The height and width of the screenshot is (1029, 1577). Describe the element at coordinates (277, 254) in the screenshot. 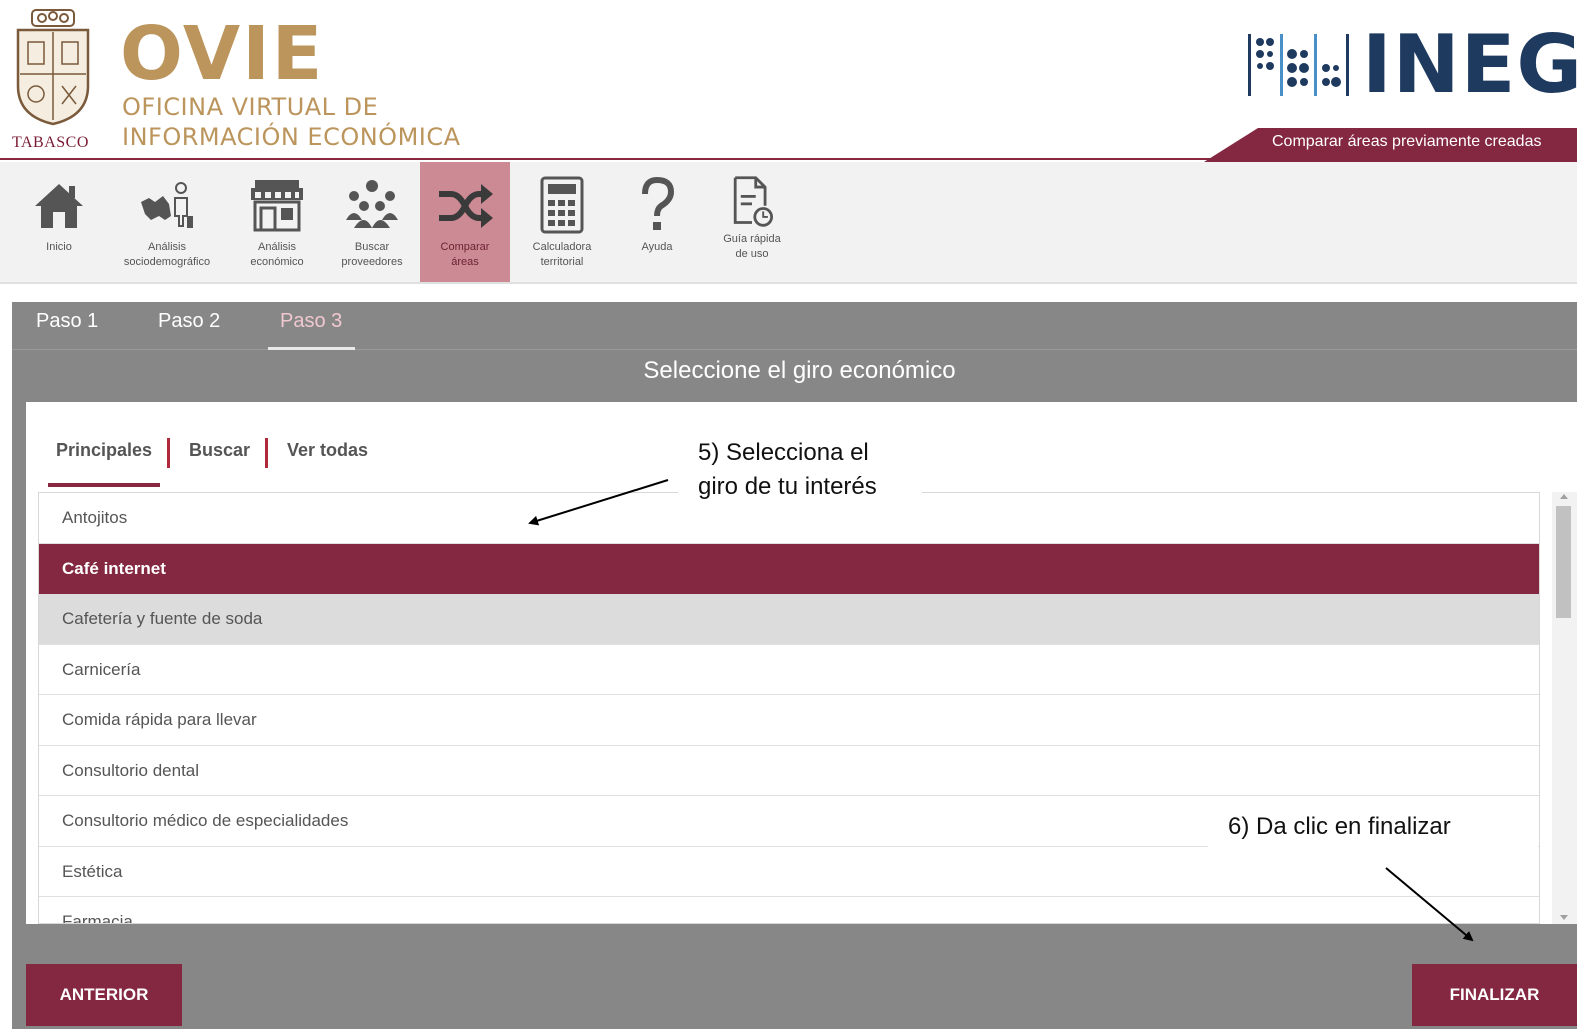

I see `toolbar-label: Análisis económico` at that location.